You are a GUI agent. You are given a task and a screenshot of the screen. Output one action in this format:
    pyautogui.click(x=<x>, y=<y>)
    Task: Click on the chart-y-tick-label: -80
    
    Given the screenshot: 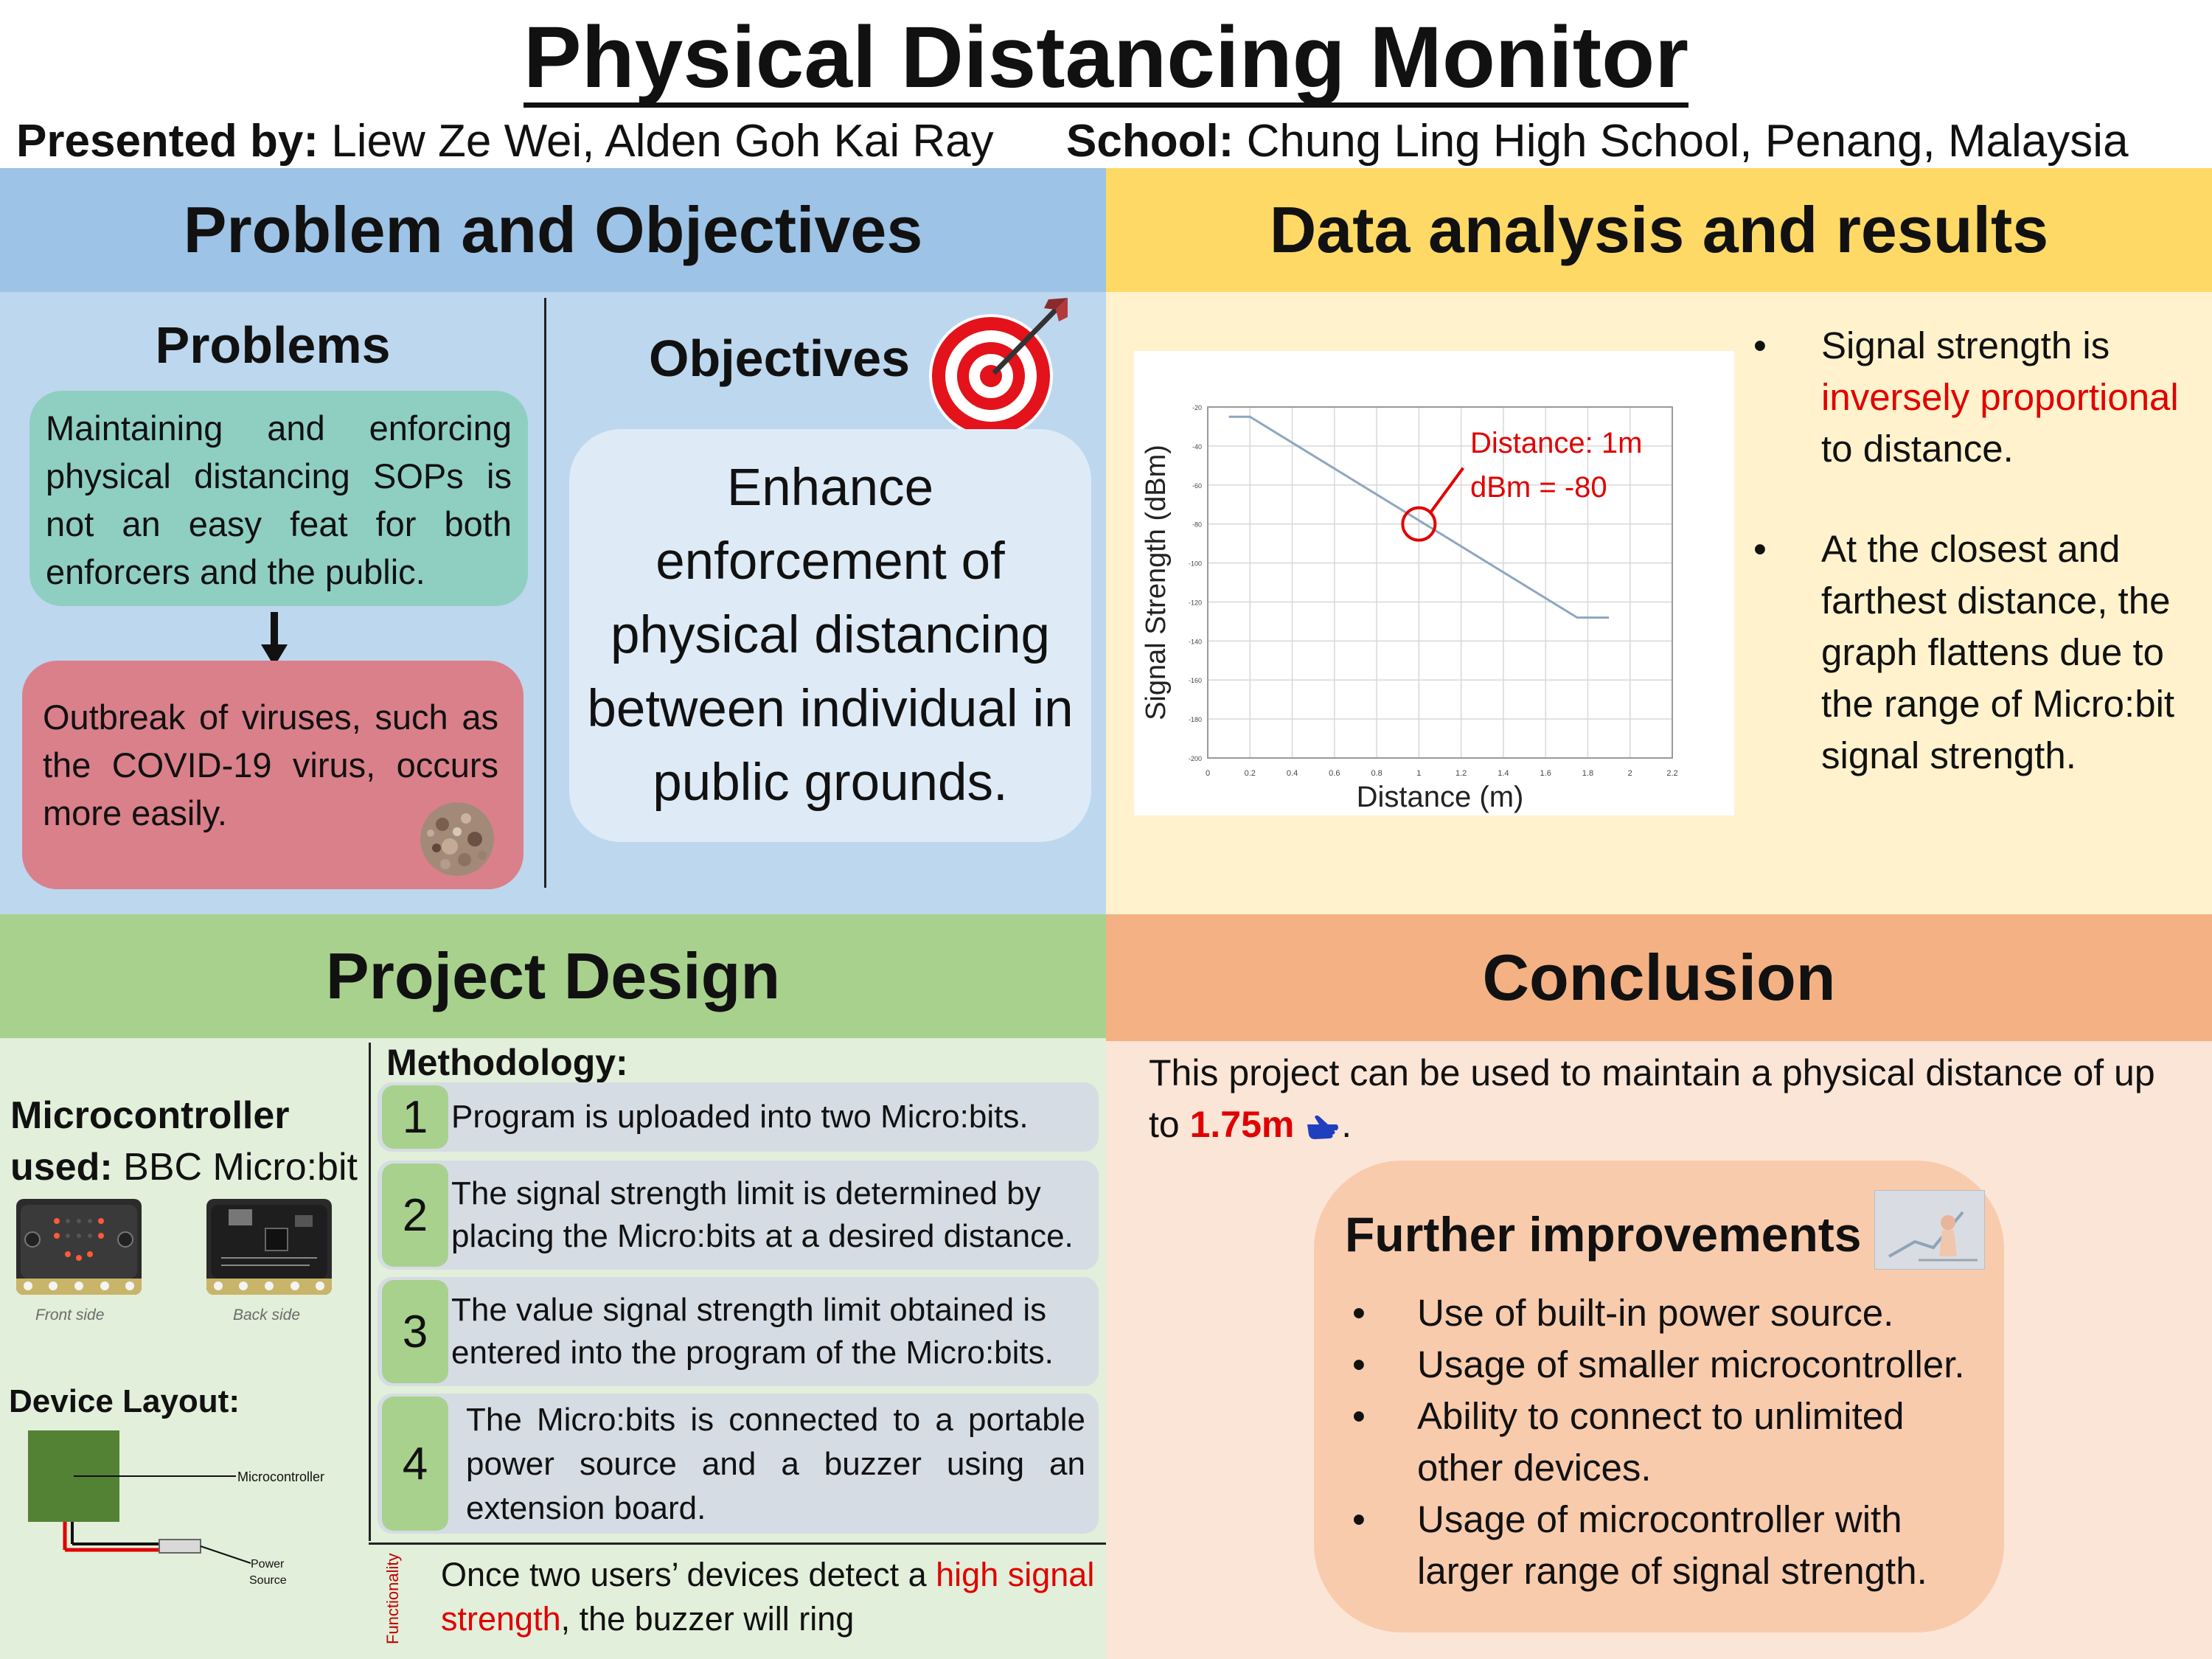 What is the action you would take?
    pyautogui.click(x=1197, y=525)
    